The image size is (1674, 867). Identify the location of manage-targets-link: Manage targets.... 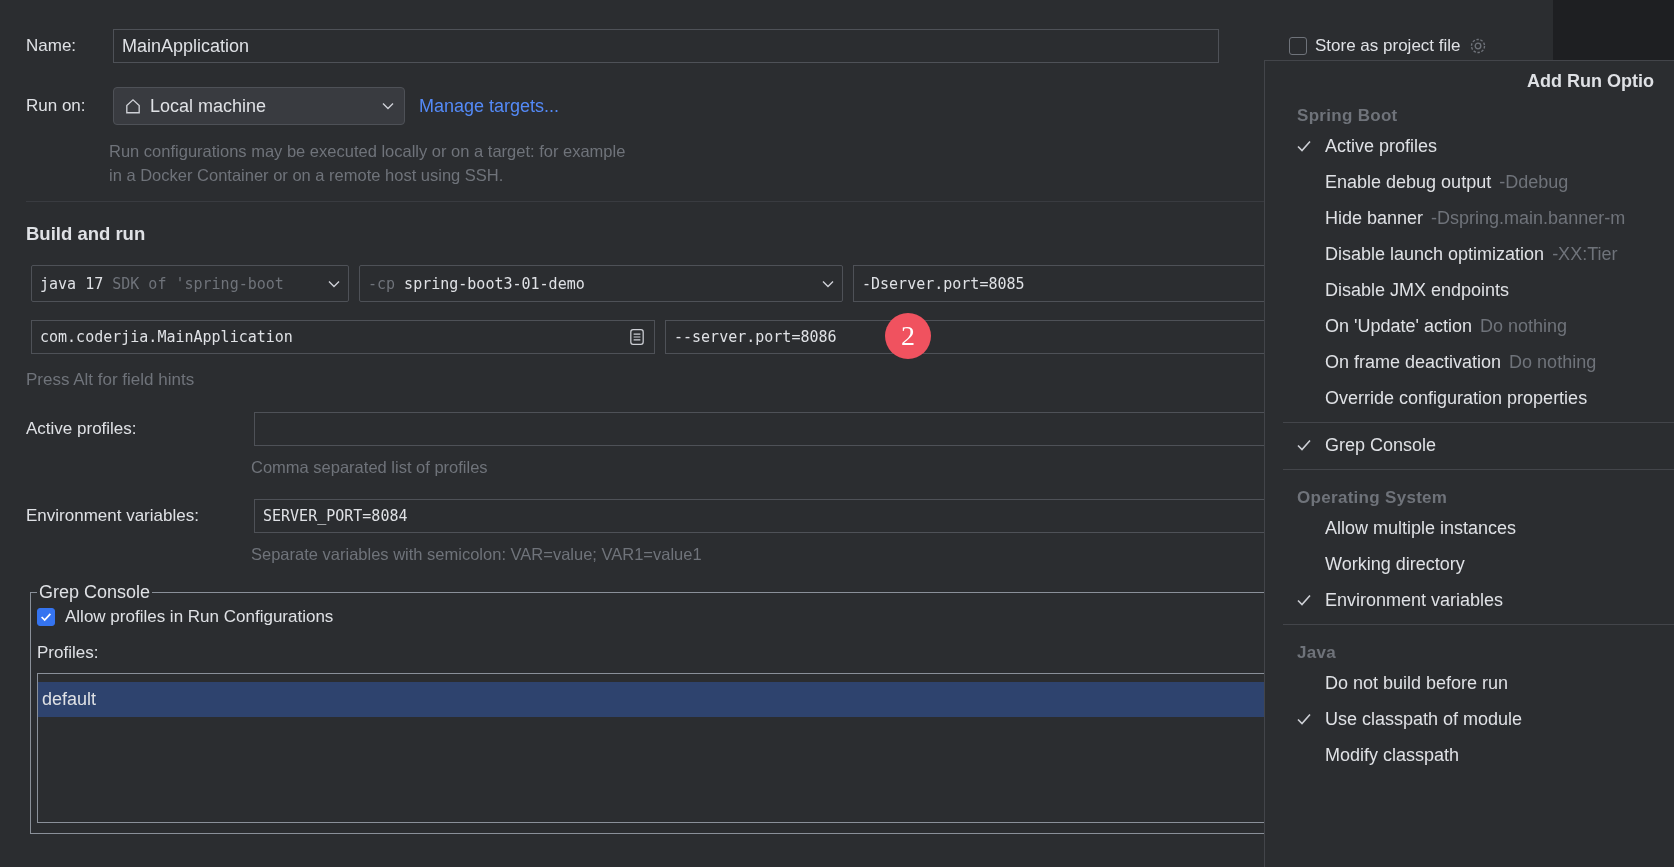
(489, 106).